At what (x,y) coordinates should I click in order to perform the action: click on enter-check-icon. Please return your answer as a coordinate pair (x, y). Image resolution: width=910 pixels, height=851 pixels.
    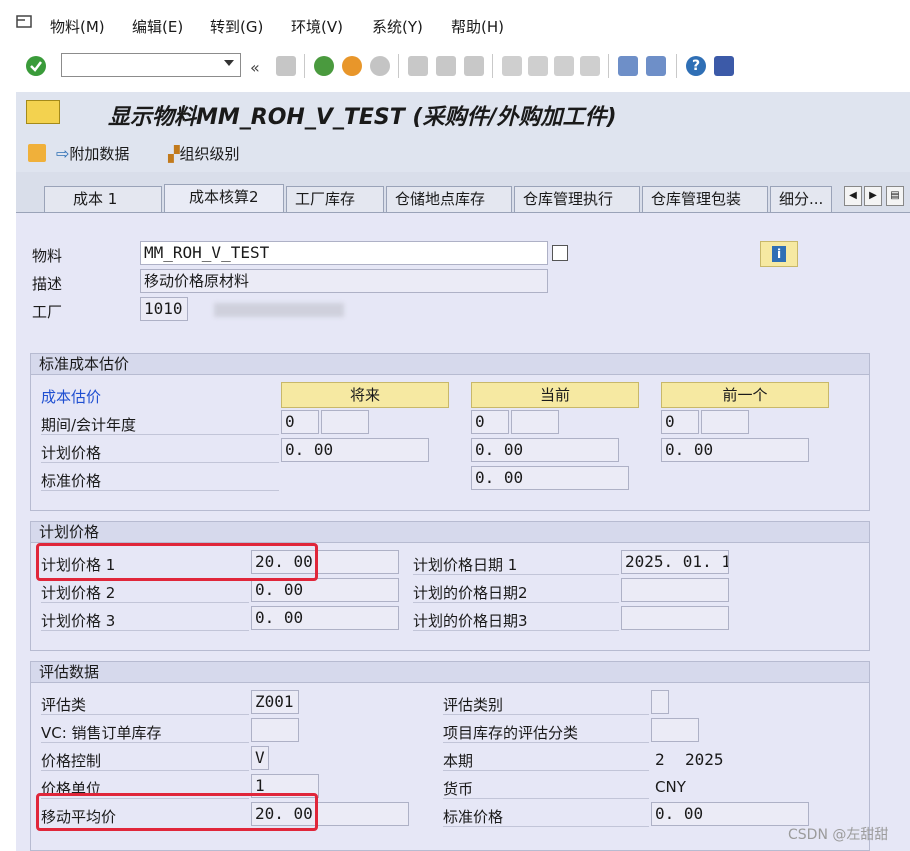
    Looking at the image, I should click on (36, 66).